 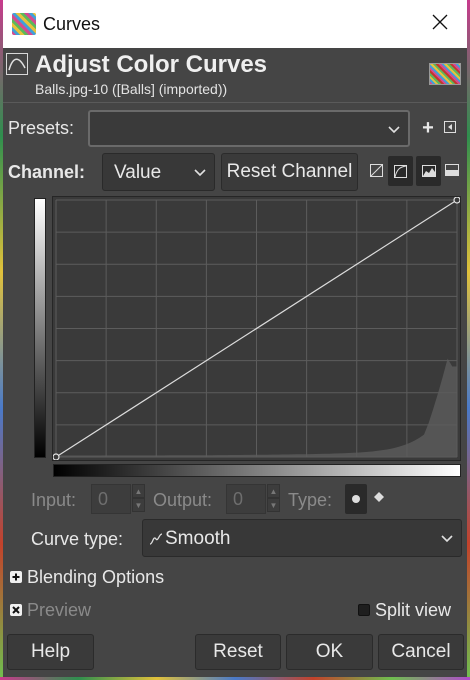 What do you see at coordinates (356, 499) in the screenshot?
I see `smooth-point-icon` at bounding box center [356, 499].